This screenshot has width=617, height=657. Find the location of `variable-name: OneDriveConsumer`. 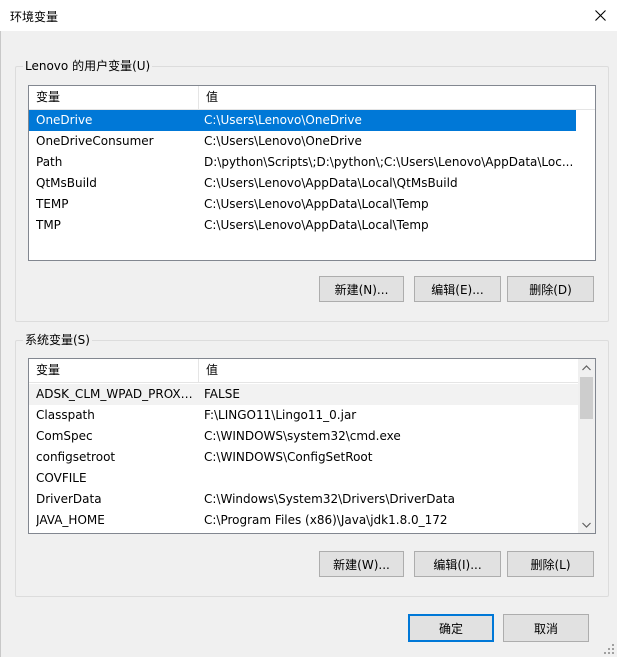

variable-name: OneDriveConsumer is located at coordinates (95, 141).